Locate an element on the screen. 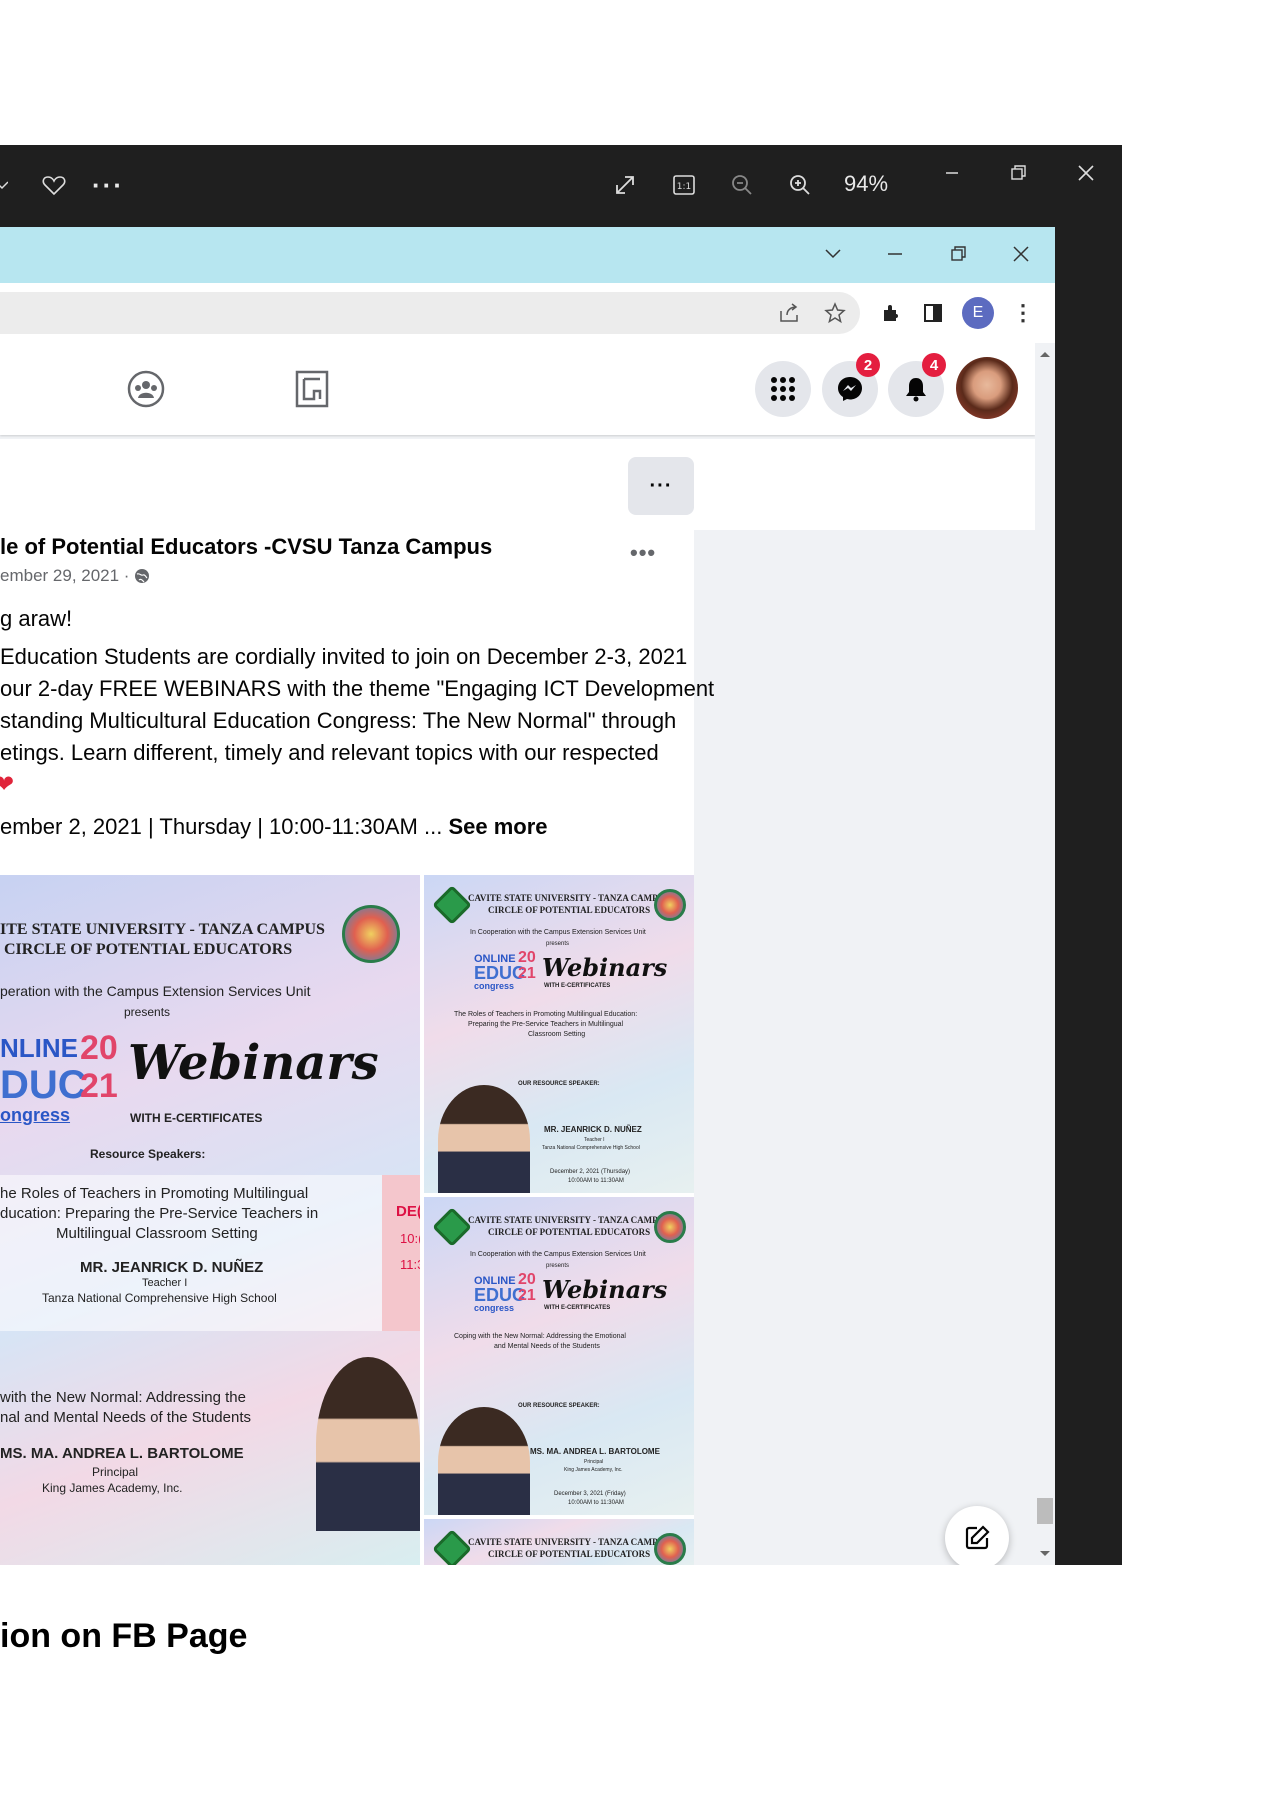 The height and width of the screenshot is (1800, 1273). poster-speaker1-school: Tanza National Comprehensive High School is located at coordinates (159, 1298).